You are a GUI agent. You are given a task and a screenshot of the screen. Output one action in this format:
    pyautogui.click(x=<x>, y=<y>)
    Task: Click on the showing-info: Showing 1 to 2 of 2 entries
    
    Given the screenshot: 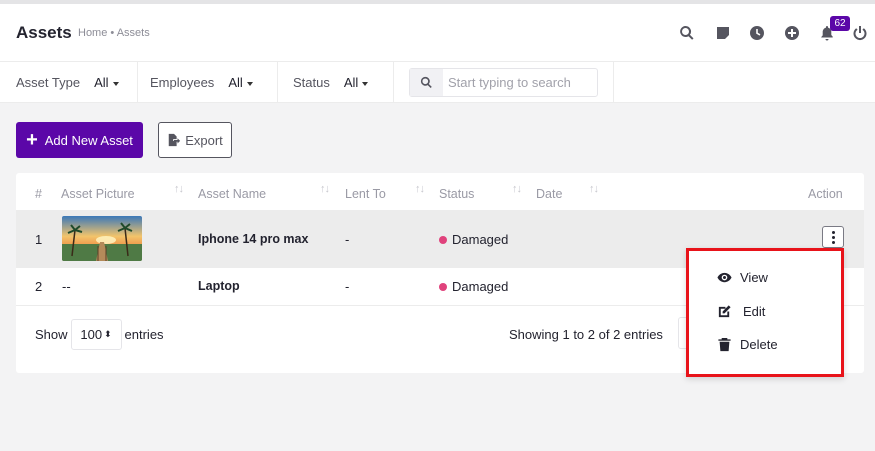 What is the action you would take?
    pyautogui.click(x=586, y=334)
    